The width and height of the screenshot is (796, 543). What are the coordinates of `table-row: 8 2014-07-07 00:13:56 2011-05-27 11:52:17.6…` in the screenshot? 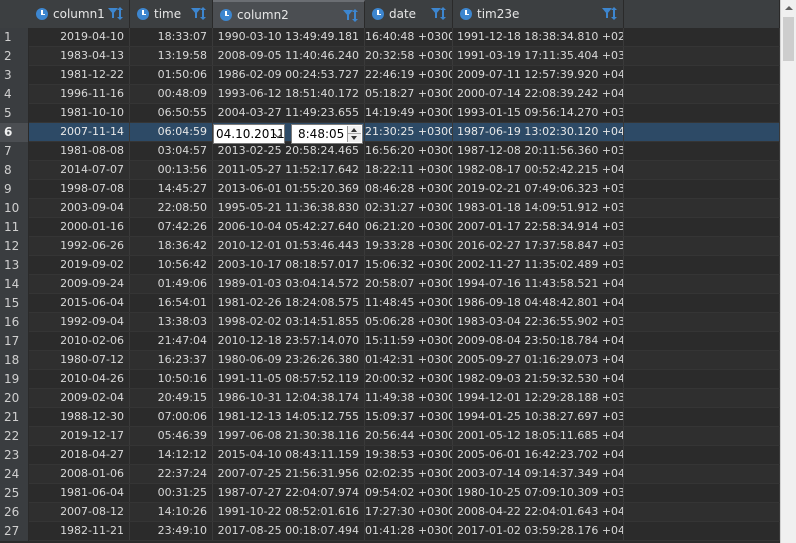 It's located at (390, 170).